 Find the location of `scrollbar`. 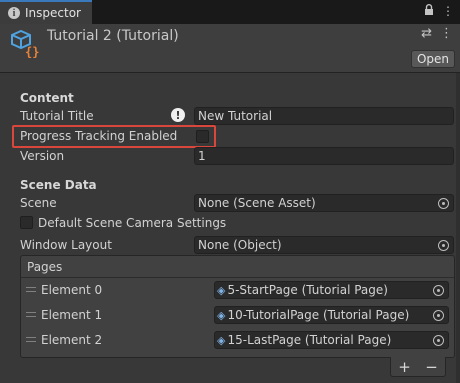

scrollbar is located at coordinates (458, 228).